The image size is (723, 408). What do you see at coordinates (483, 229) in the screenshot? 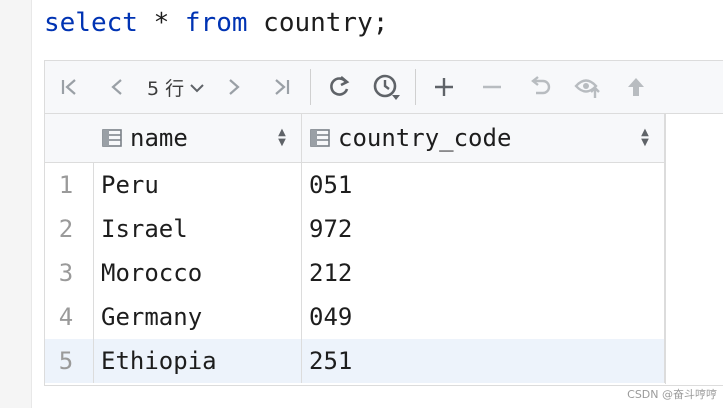
I see `cell-country-code: 972` at bounding box center [483, 229].